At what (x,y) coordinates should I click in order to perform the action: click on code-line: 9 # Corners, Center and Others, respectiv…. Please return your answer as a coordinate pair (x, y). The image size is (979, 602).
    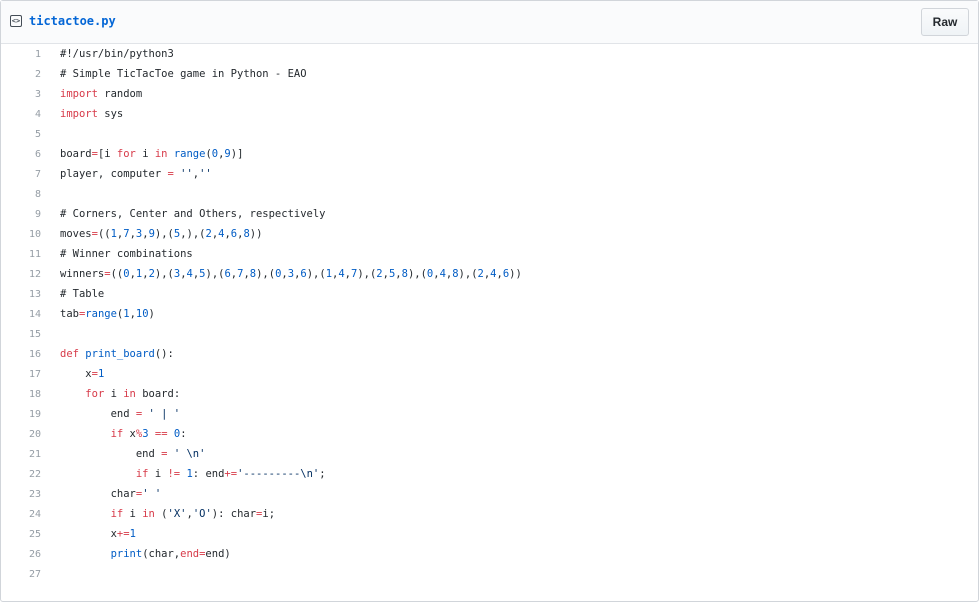
    Looking at the image, I should click on (489, 214).